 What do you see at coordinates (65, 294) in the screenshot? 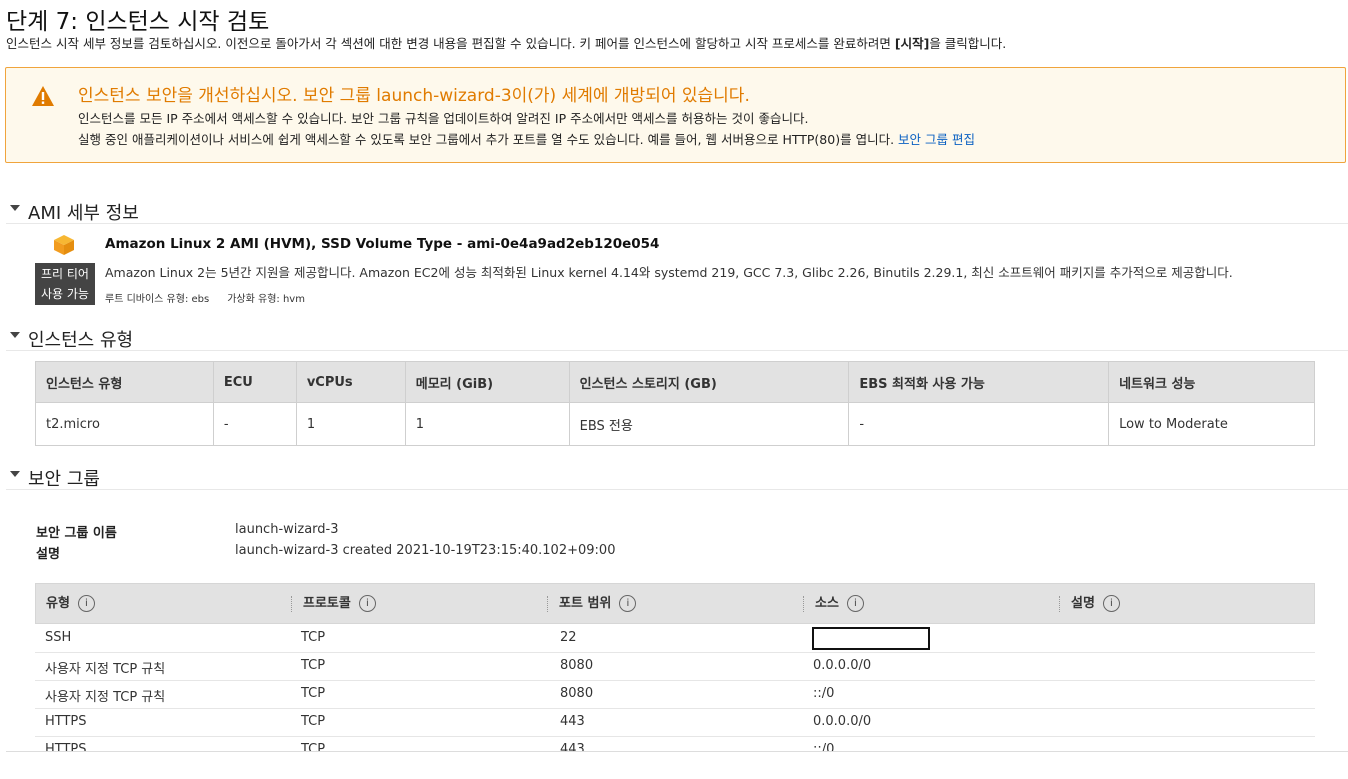
I see `badge-line-2: 사용 가능` at bounding box center [65, 294].